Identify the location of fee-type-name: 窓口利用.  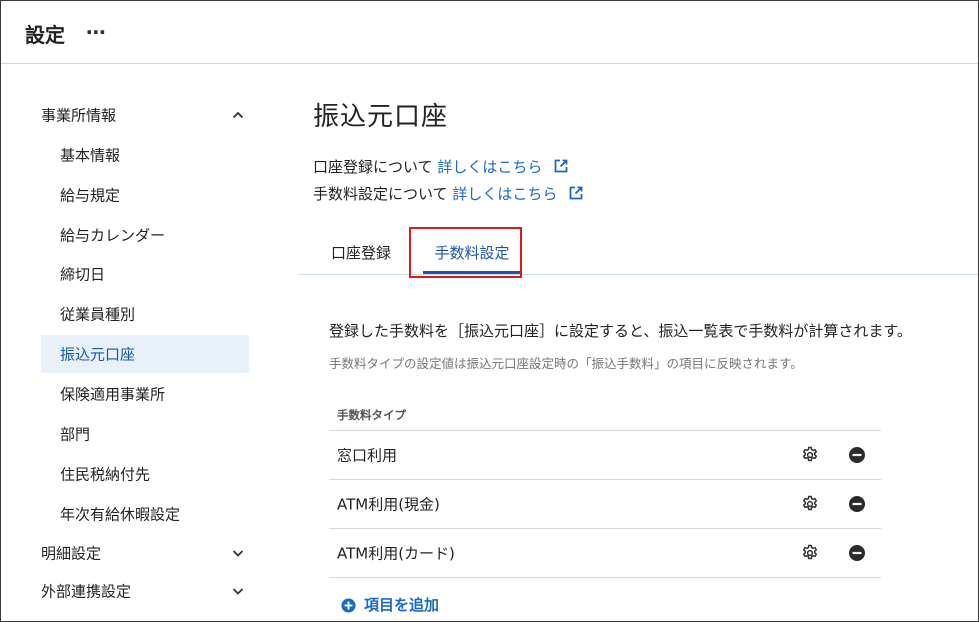
(367, 455).